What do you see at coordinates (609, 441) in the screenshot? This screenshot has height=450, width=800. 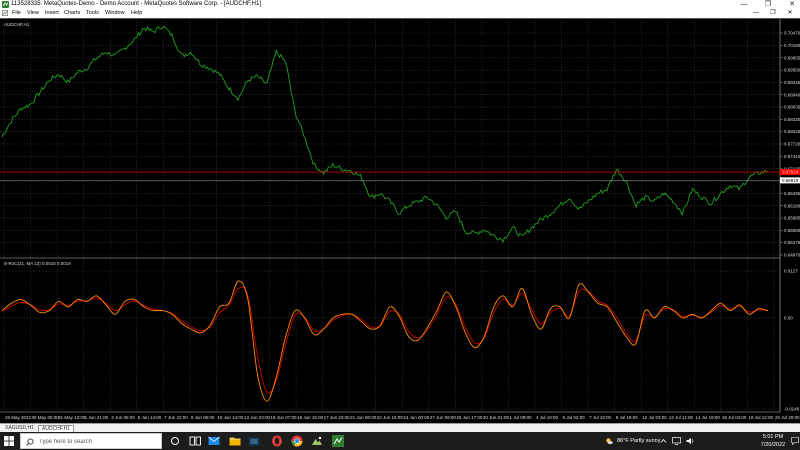 I see `weather-sun-icon` at bounding box center [609, 441].